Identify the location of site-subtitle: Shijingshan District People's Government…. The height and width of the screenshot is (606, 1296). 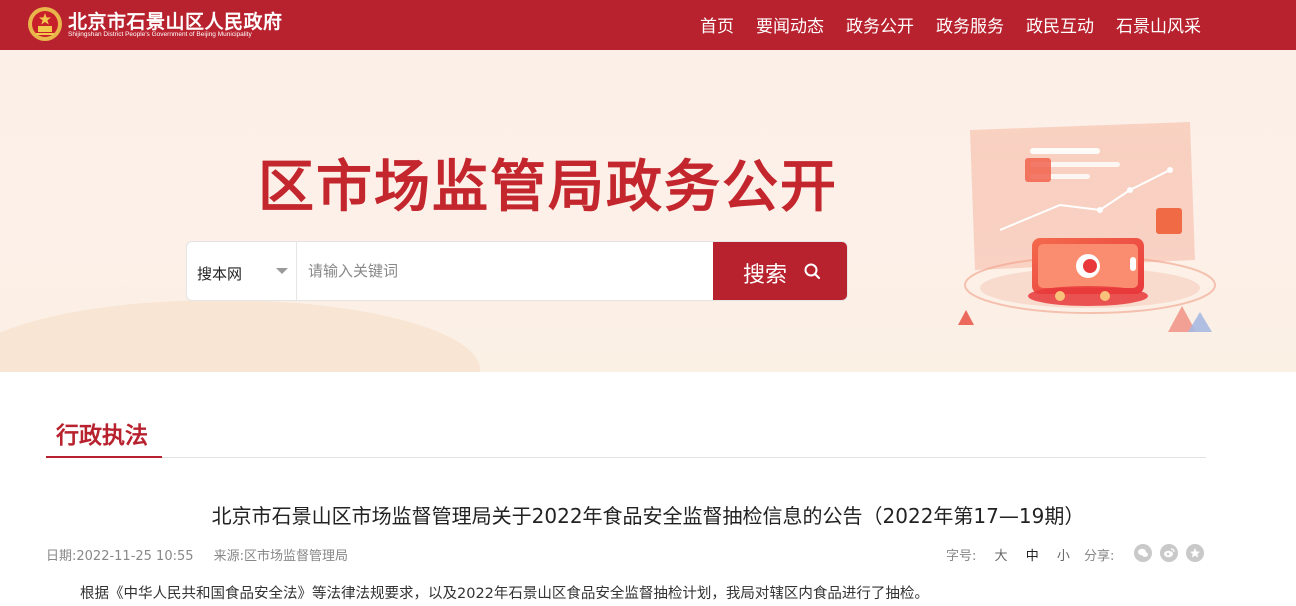
(160, 34).